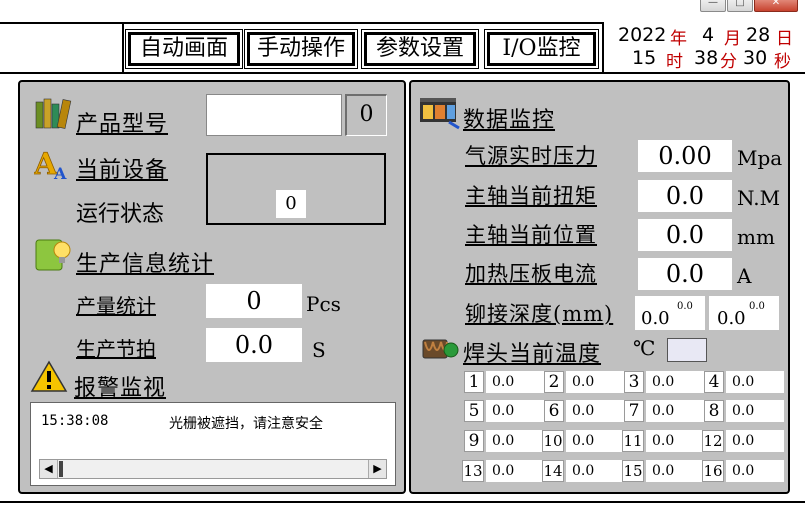 This screenshot has height=507, width=805. Describe the element at coordinates (760, 158) in the screenshot. I see `air-pressure-unit: Mpa` at that location.